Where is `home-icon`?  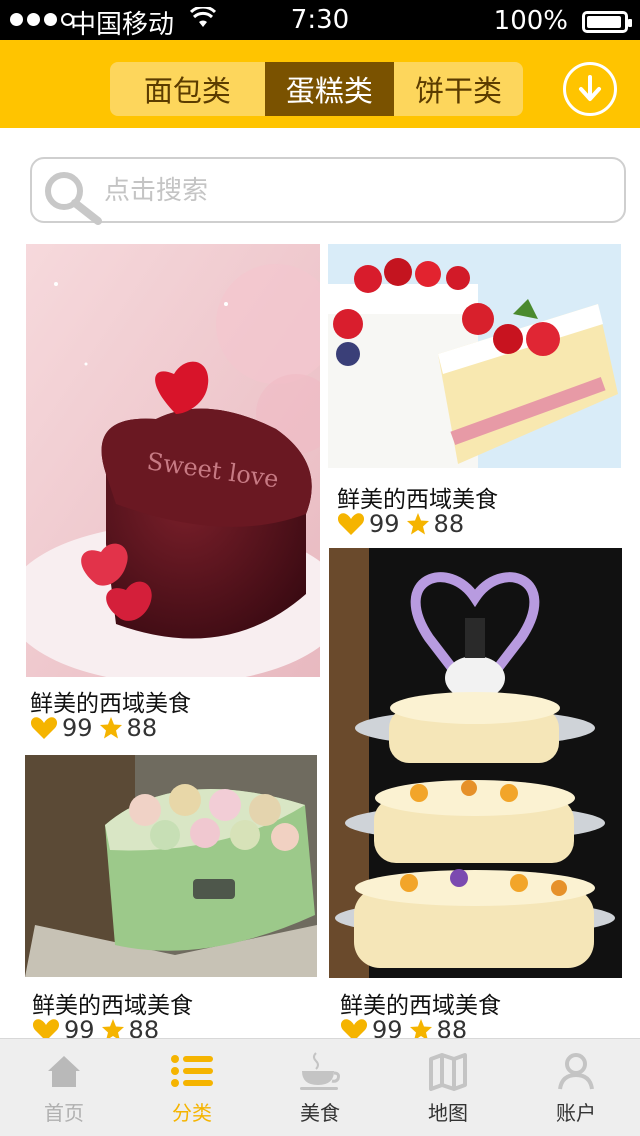
home-icon is located at coordinates (64, 1071).